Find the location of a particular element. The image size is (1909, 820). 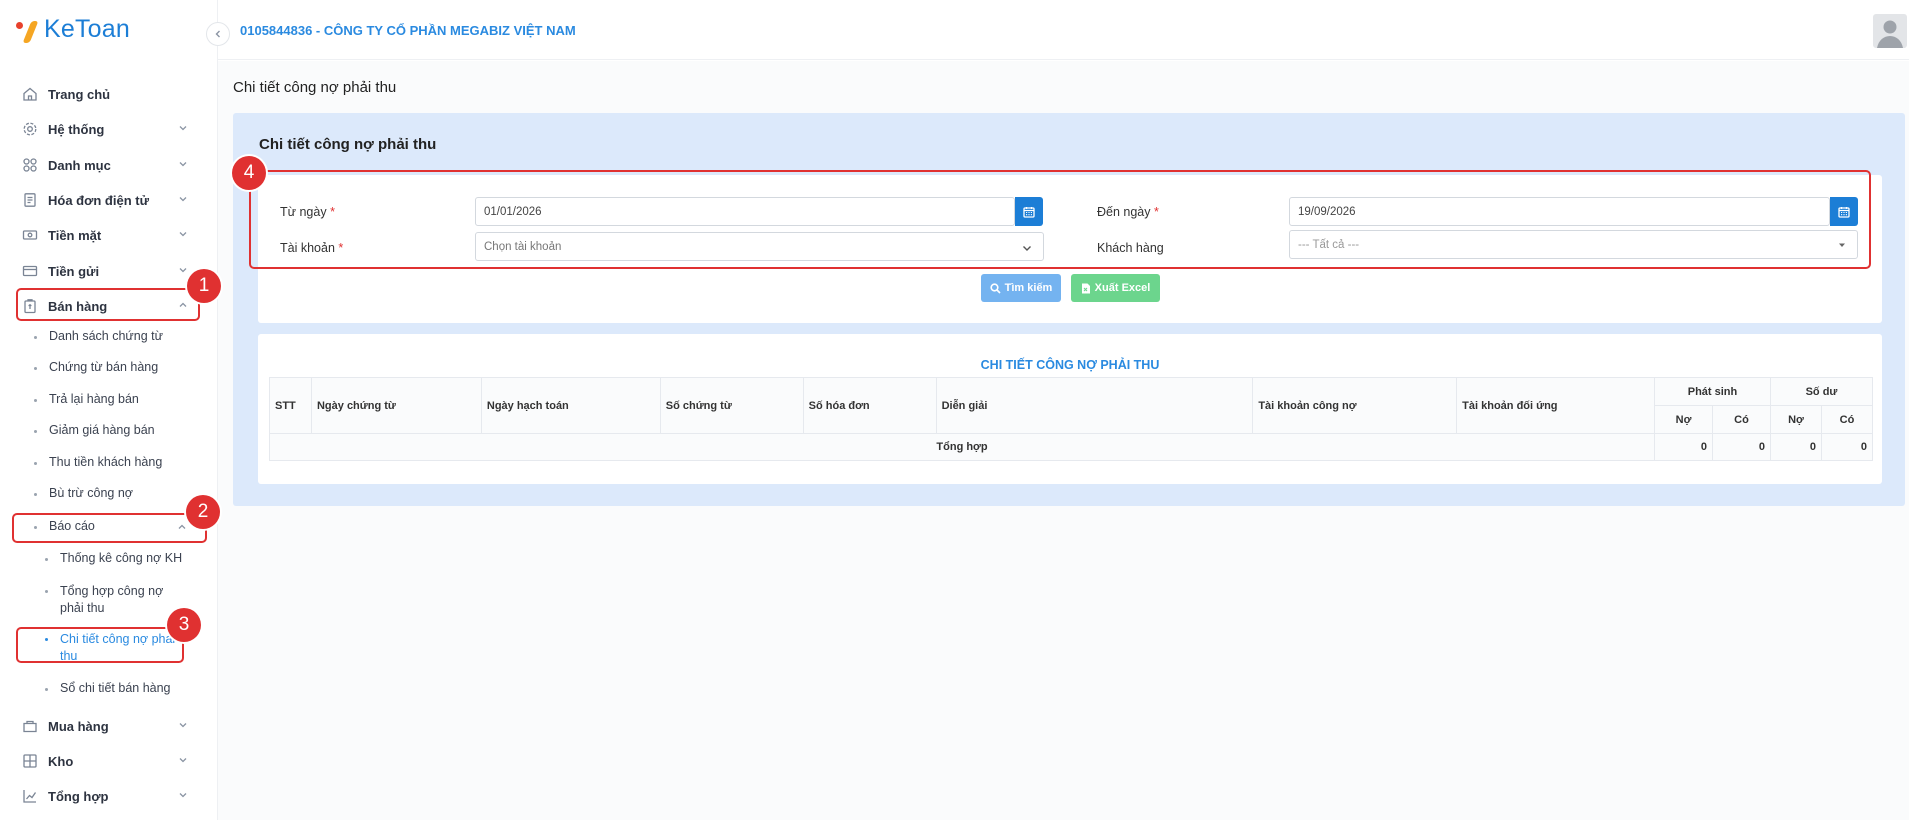

sidebar-sub-sales-discount: Giảm giá hàng bán is located at coordinates (109, 430).